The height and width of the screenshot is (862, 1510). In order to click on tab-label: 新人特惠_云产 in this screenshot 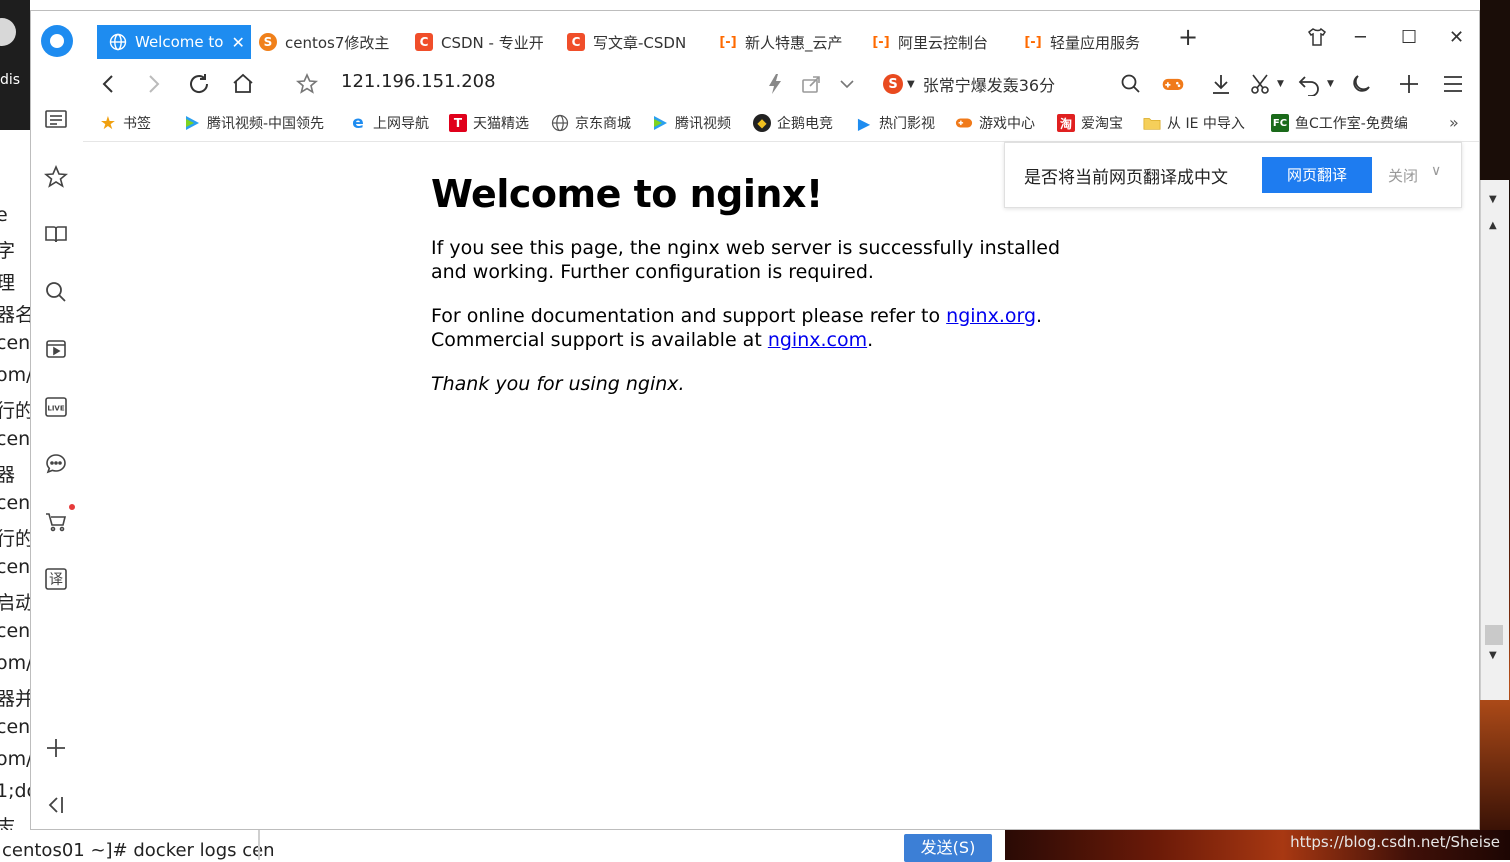, I will do `click(794, 42)`.